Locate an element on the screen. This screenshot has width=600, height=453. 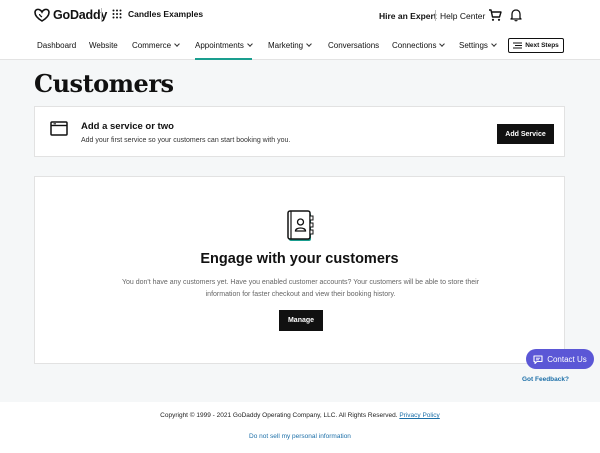
manage-button: Manage is located at coordinates (301, 320).